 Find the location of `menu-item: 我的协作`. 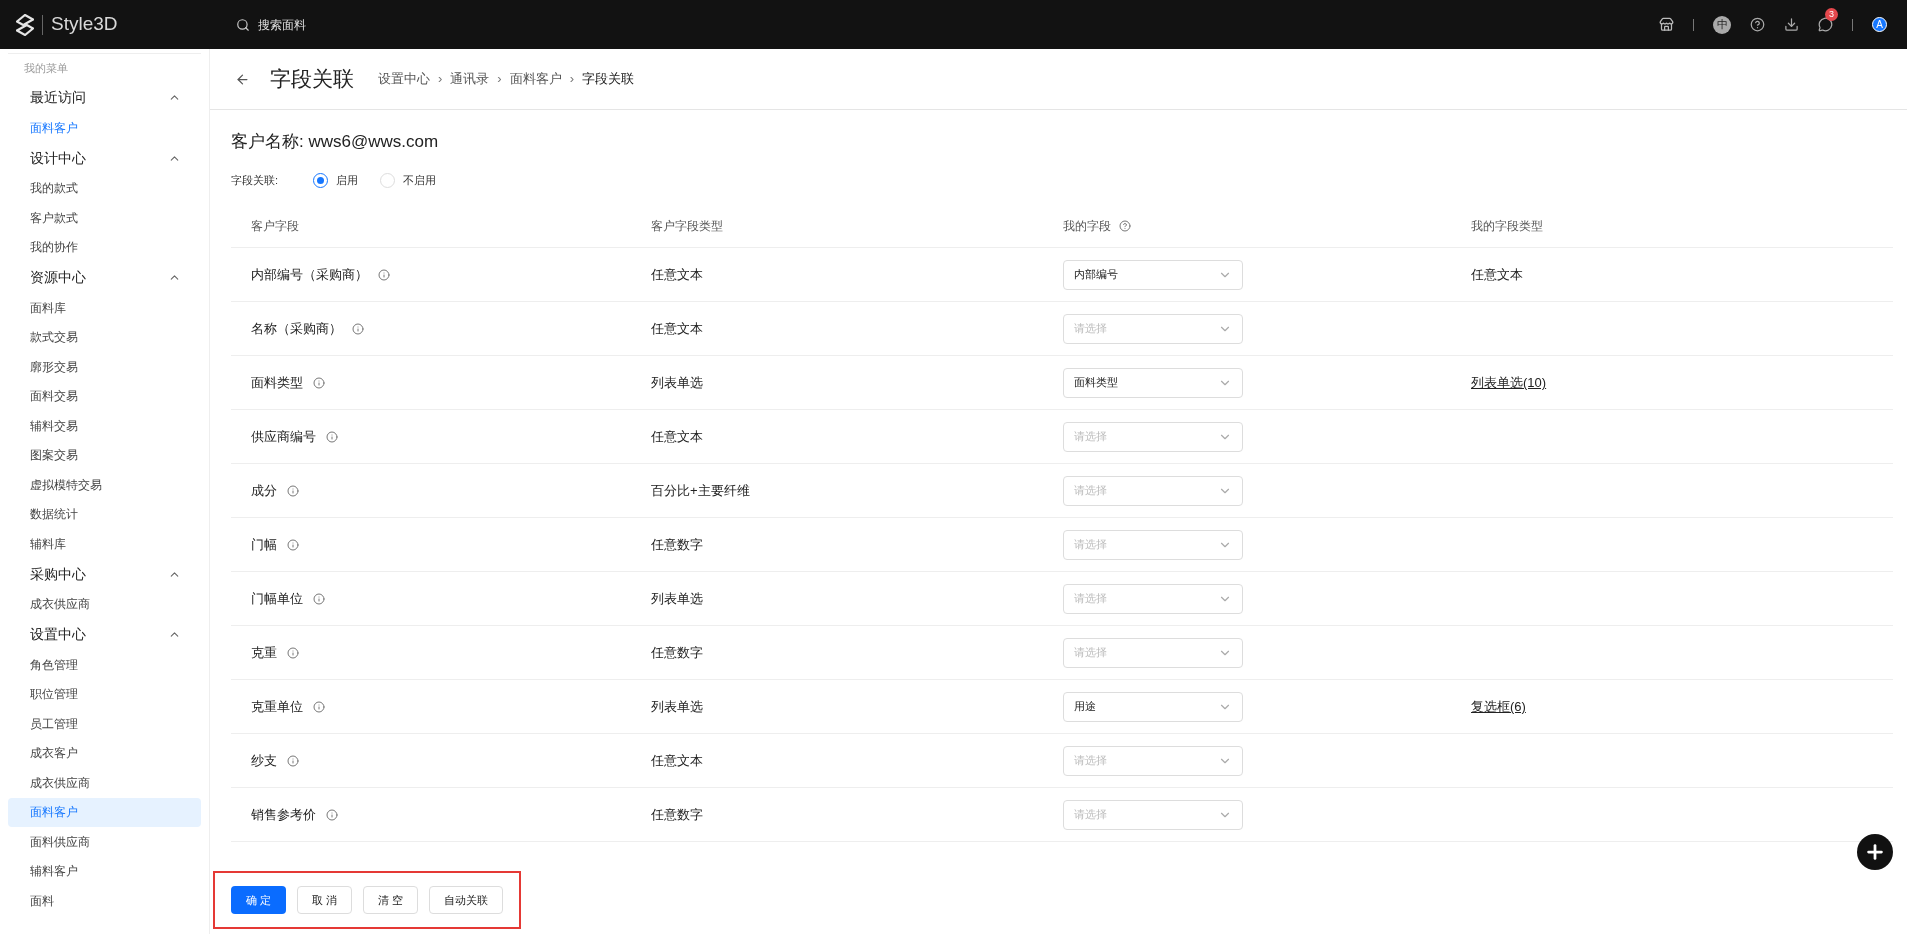

menu-item: 我的协作 is located at coordinates (104, 247).